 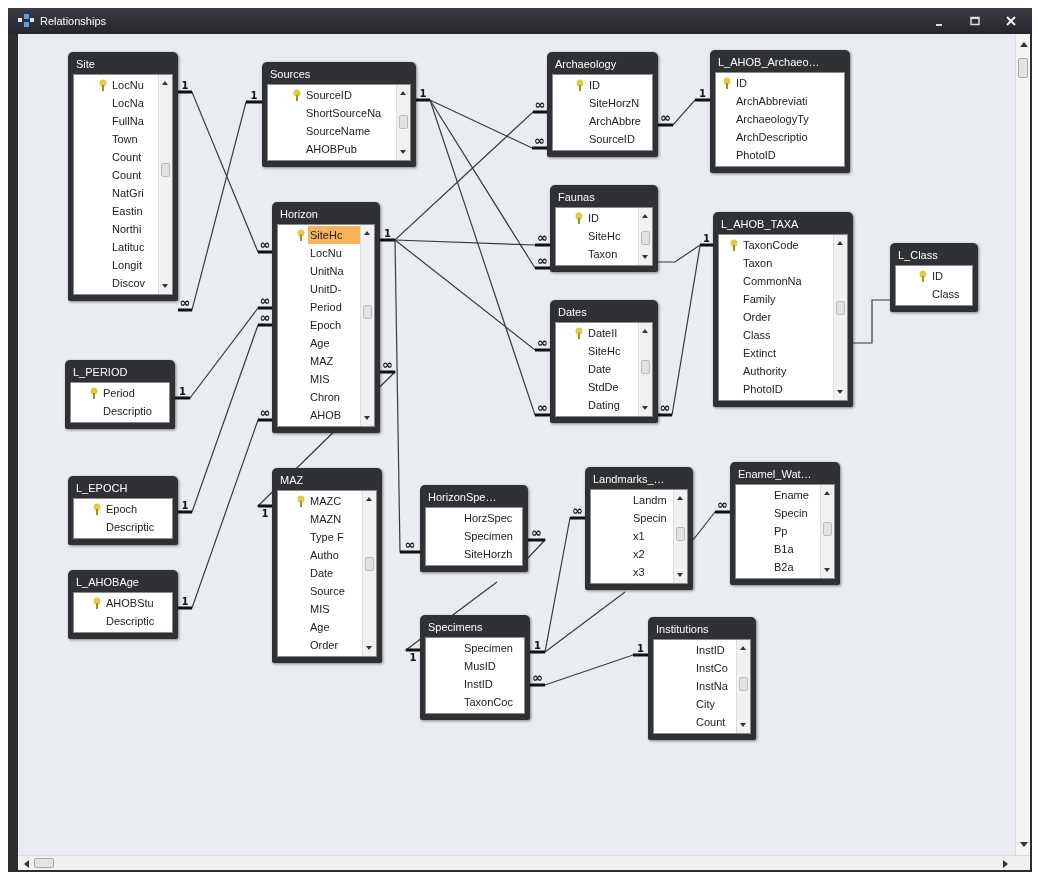 What do you see at coordinates (334, 415) in the screenshot?
I see `field-name: AHOB` at bounding box center [334, 415].